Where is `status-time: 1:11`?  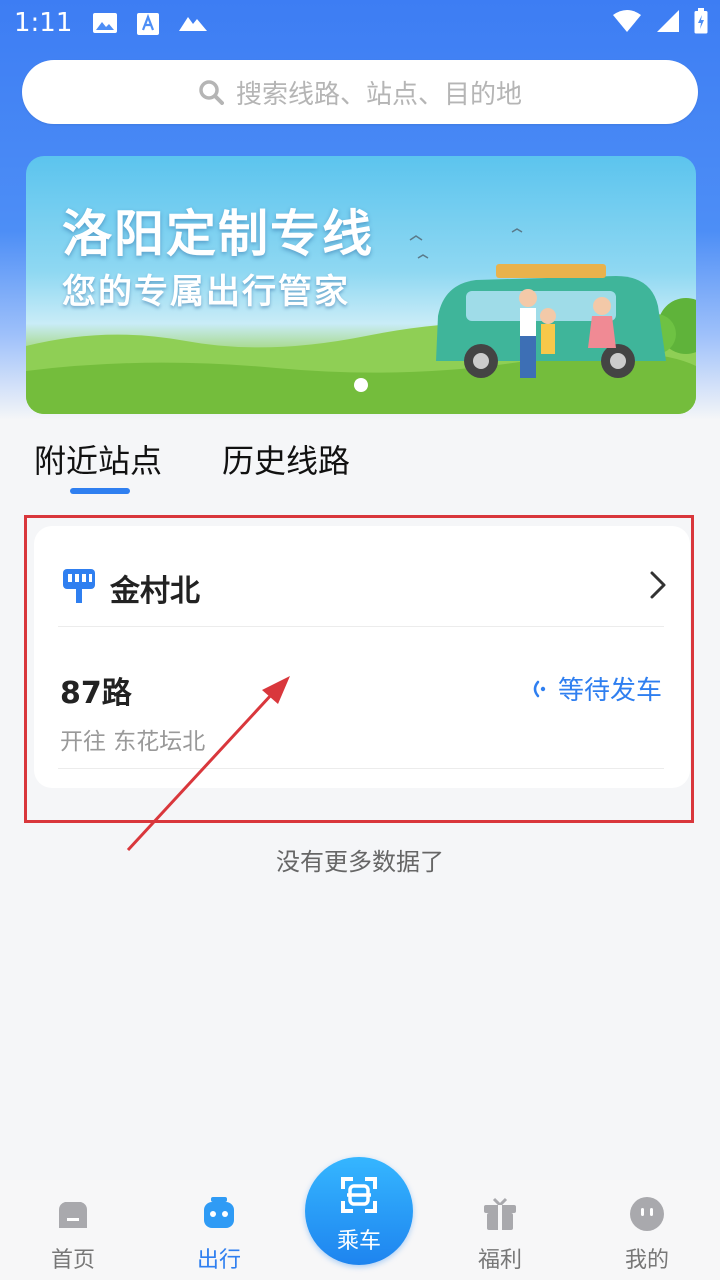
status-time: 1:11 is located at coordinates (43, 23).